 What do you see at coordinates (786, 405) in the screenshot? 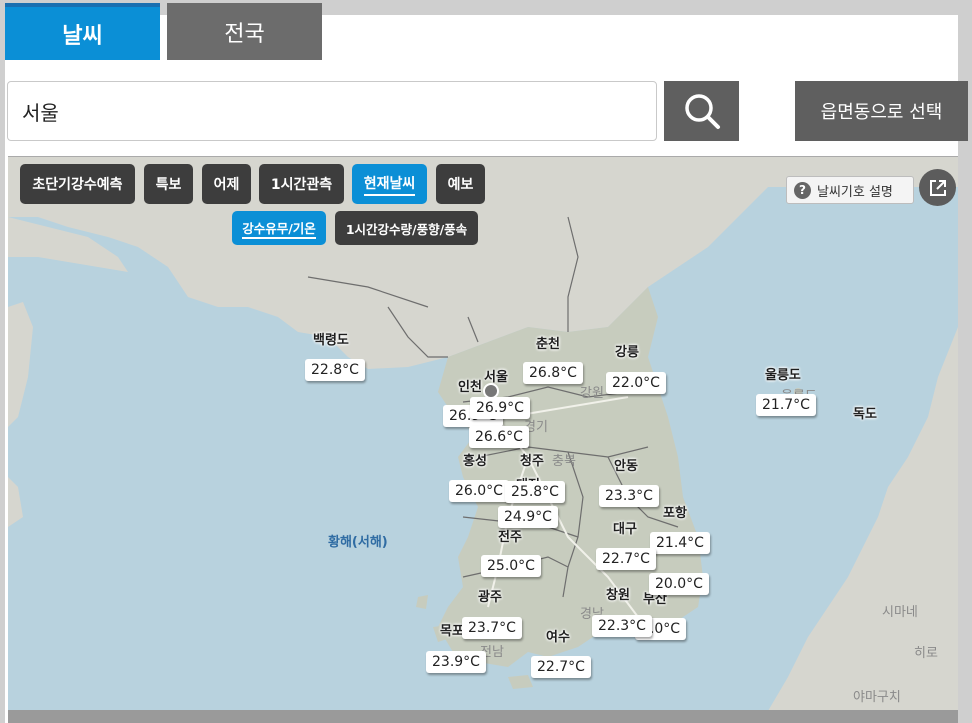
I see `temp-ulleung: 21.7°C` at bounding box center [786, 405].